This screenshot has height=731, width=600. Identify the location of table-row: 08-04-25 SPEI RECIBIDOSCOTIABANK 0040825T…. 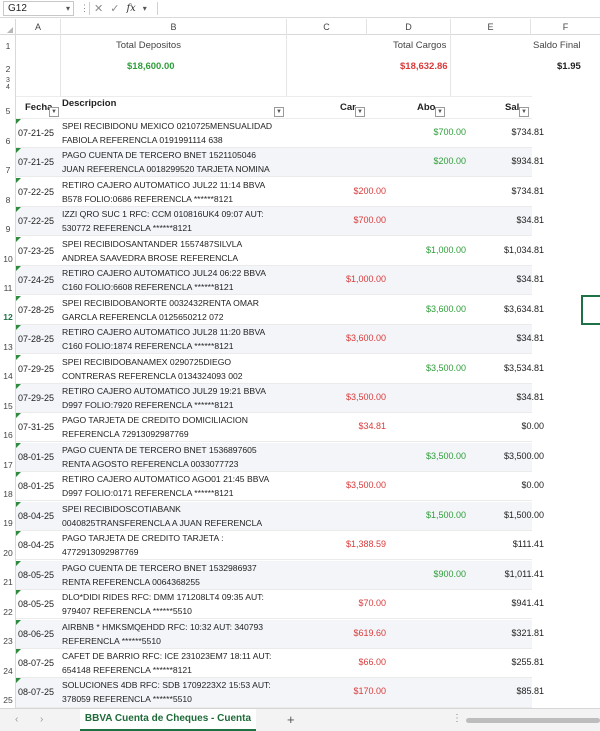
(280, 516).